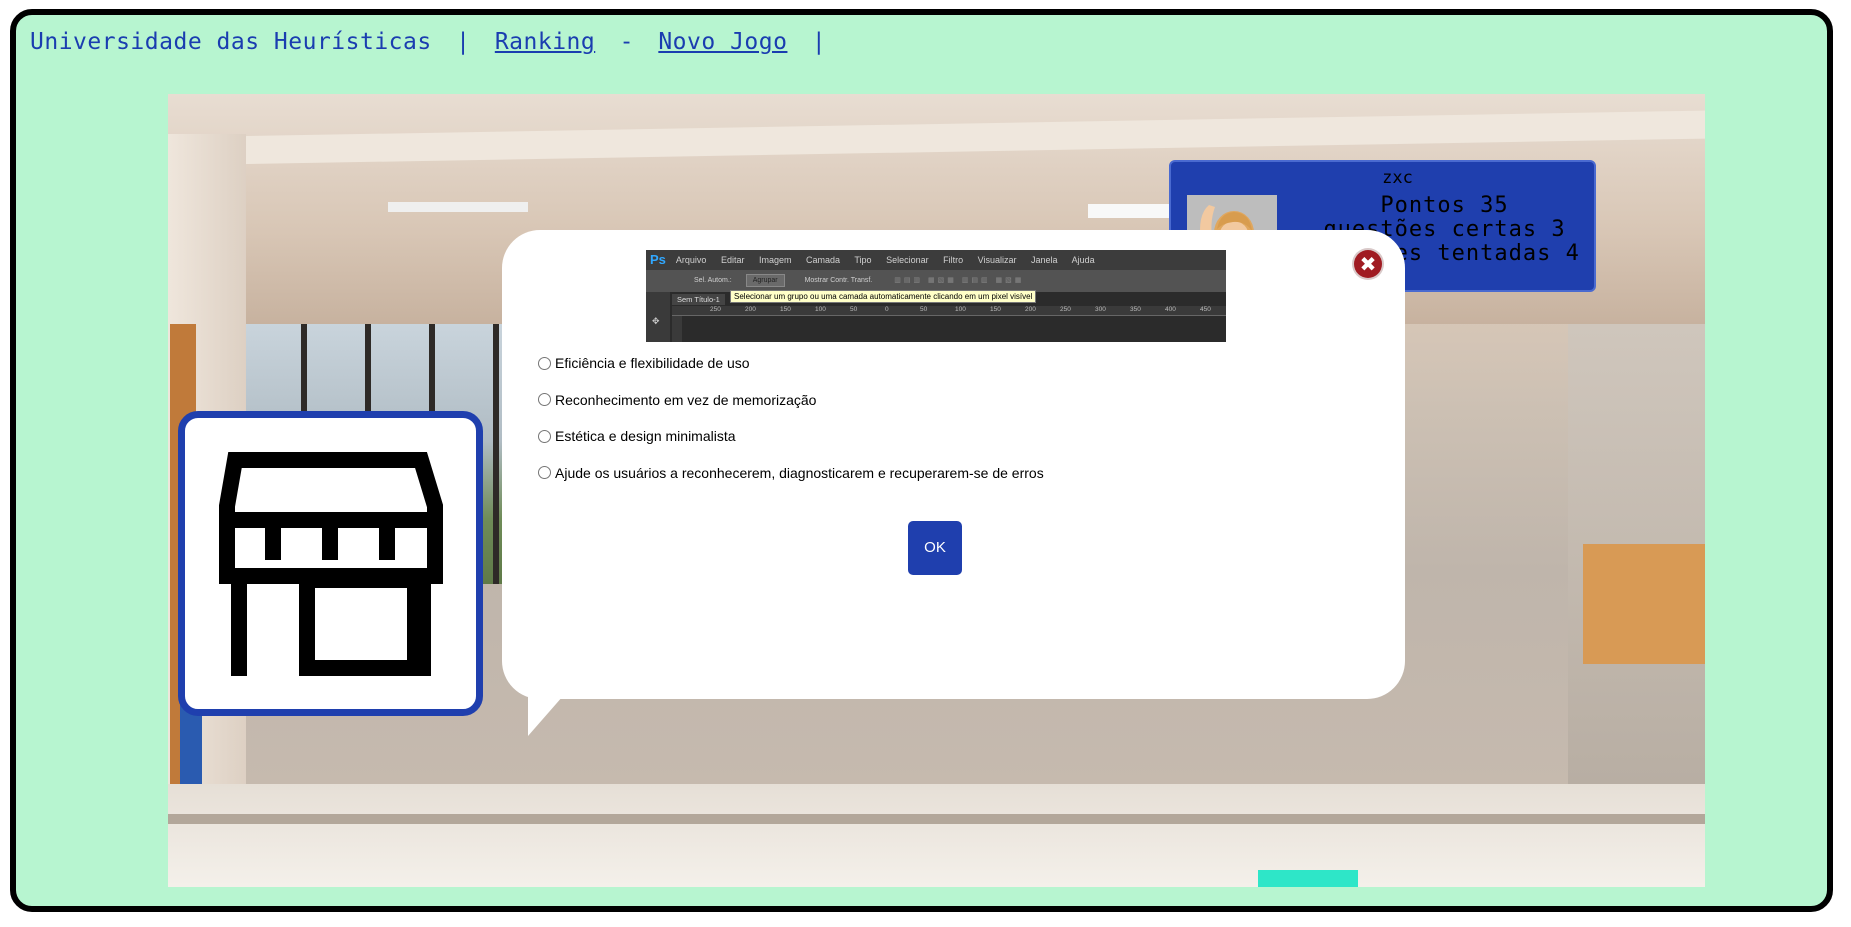 This screenshot has width=1851, height=927. What do you see at coordinates (1170, 309) in the screenshot?
I see `ruler-tick: 400` at bounding box center [1170, 309].